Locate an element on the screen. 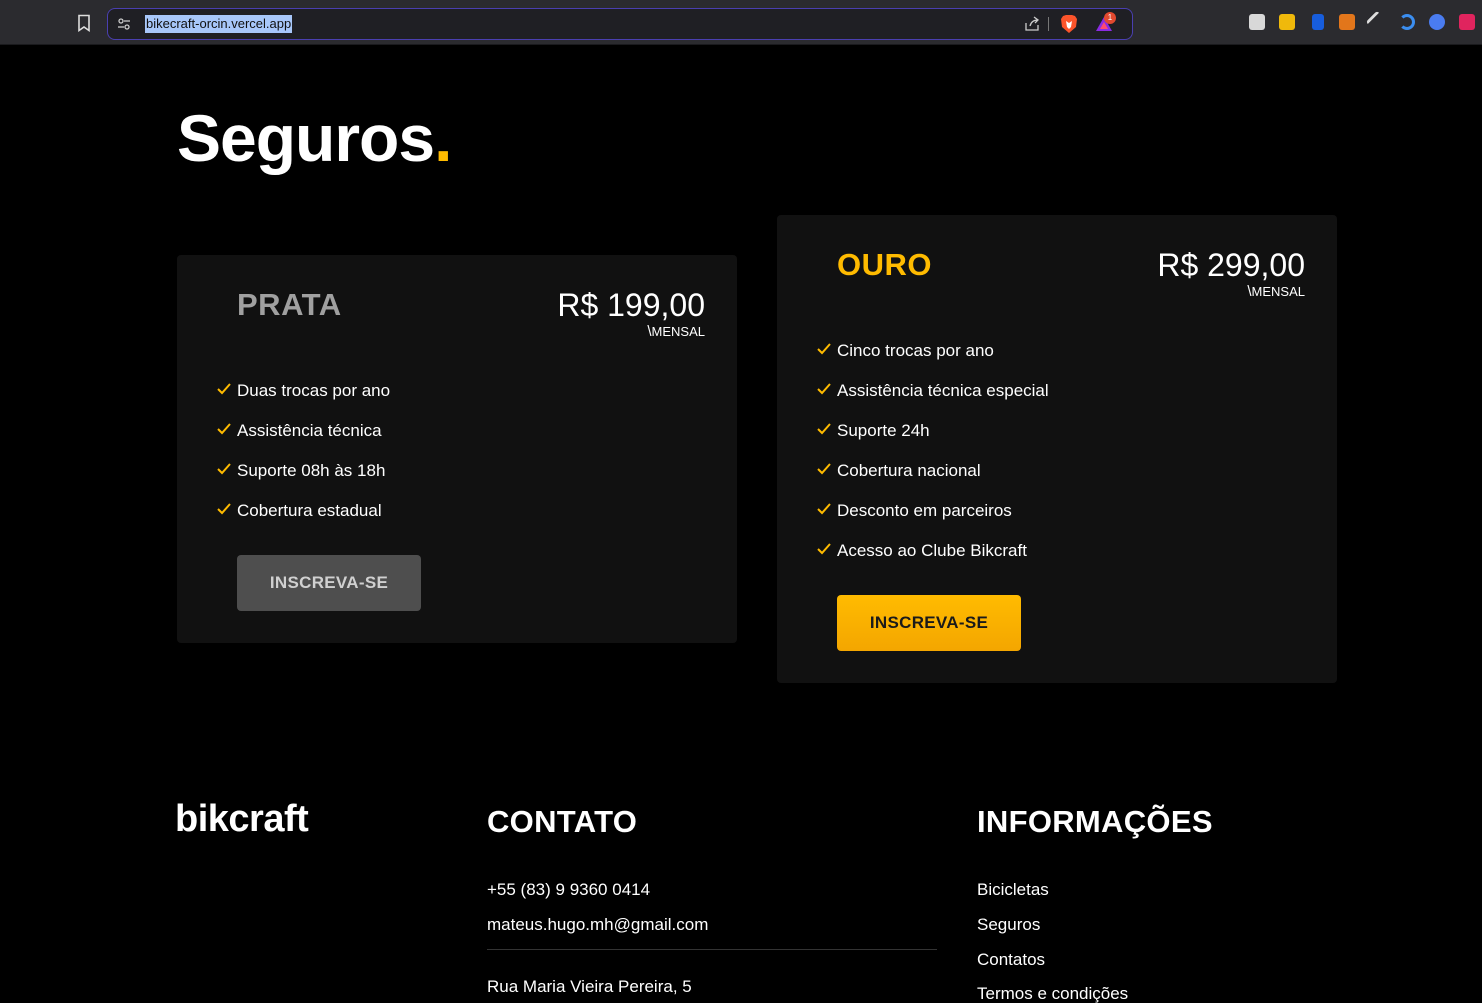  extension-metamask-icon is located at coordinates (1347, 22).